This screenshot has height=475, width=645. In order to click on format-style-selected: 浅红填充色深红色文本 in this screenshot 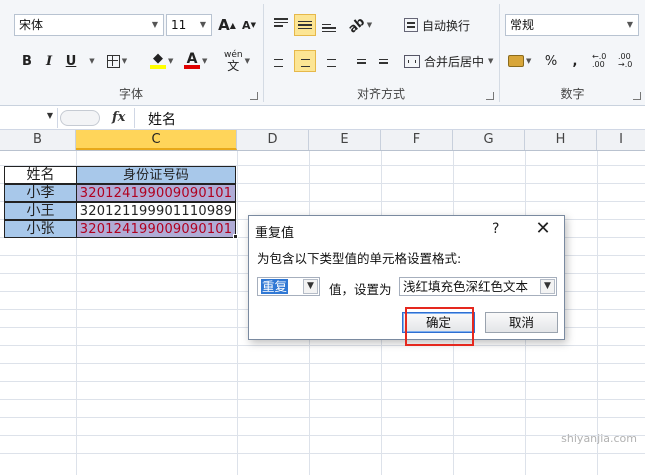, I will do `click(466, 286)`.